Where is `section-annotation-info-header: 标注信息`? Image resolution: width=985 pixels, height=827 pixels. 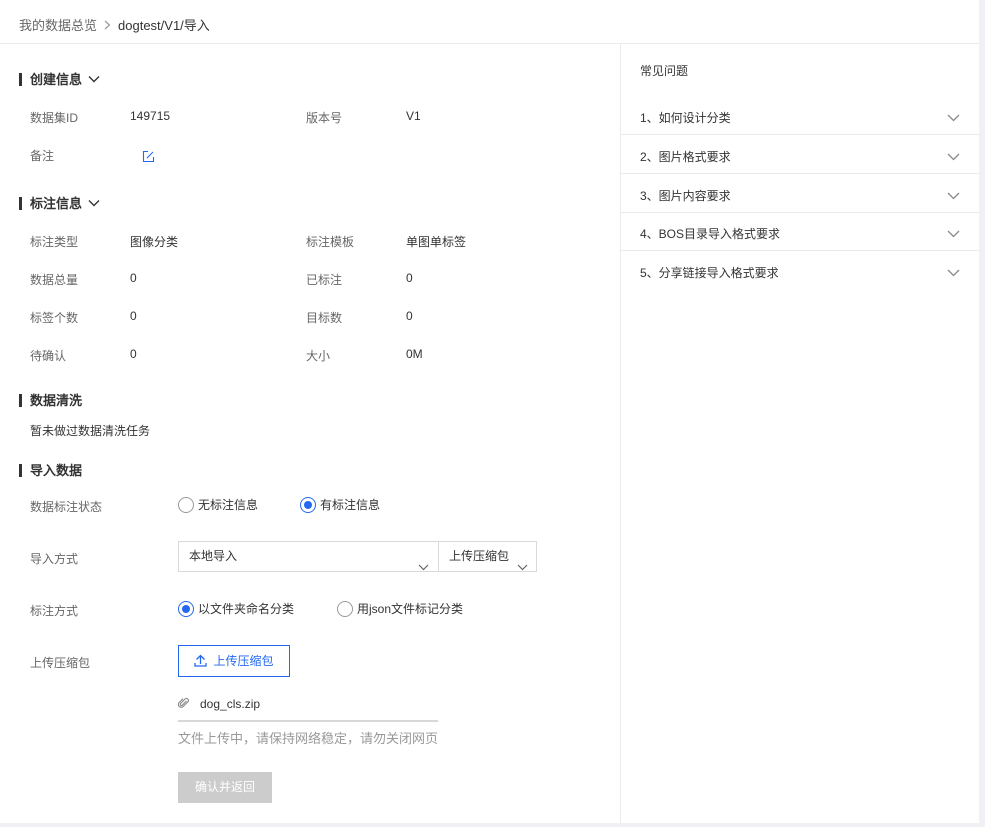
section-annotation-info-header: 标注信息 is located at coordinates (59, 202).